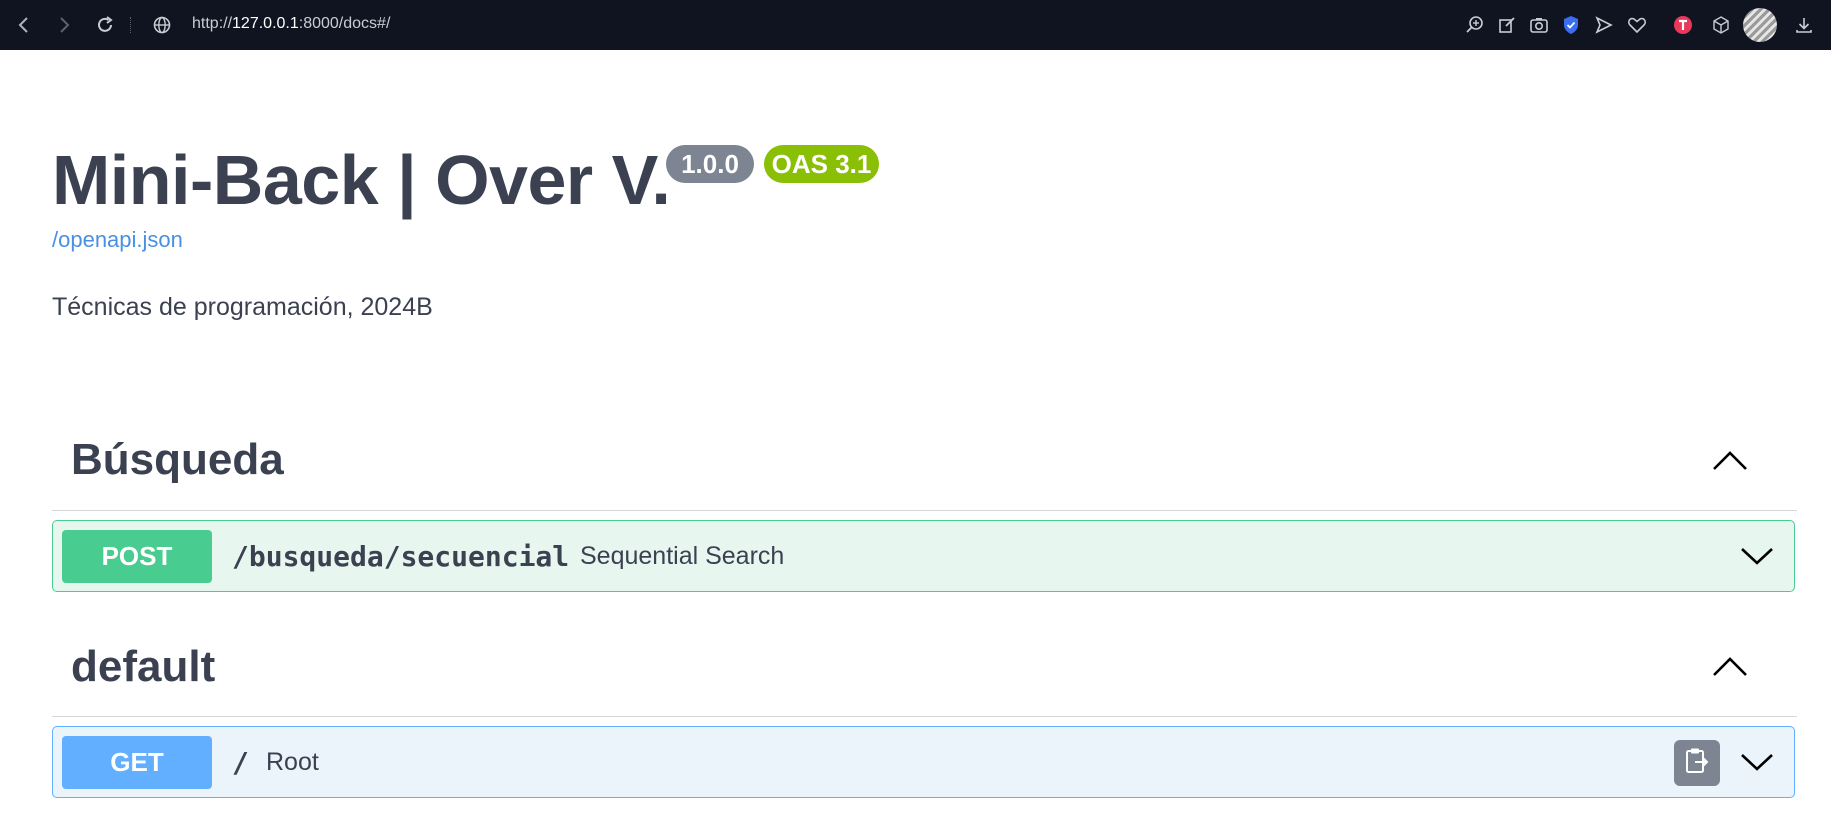  Describe the element at coordinates (821, 164) in the screenshot. I see `oas-badge: OAS 3.1` at that location.